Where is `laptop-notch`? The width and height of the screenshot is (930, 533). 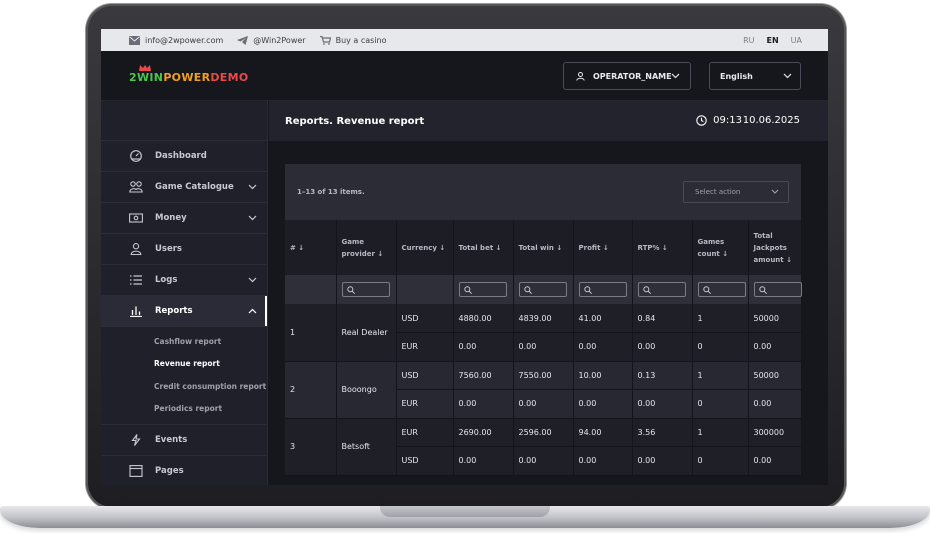
laptop-notch is located at coordinates (465, 511).